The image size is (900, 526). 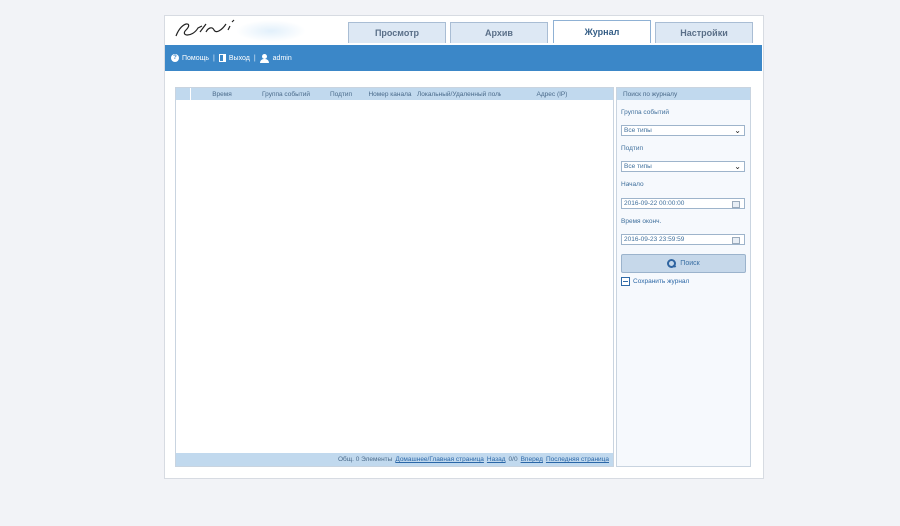 I want to click on col-ip: Адрес (IP), so click(x=552, y=94).